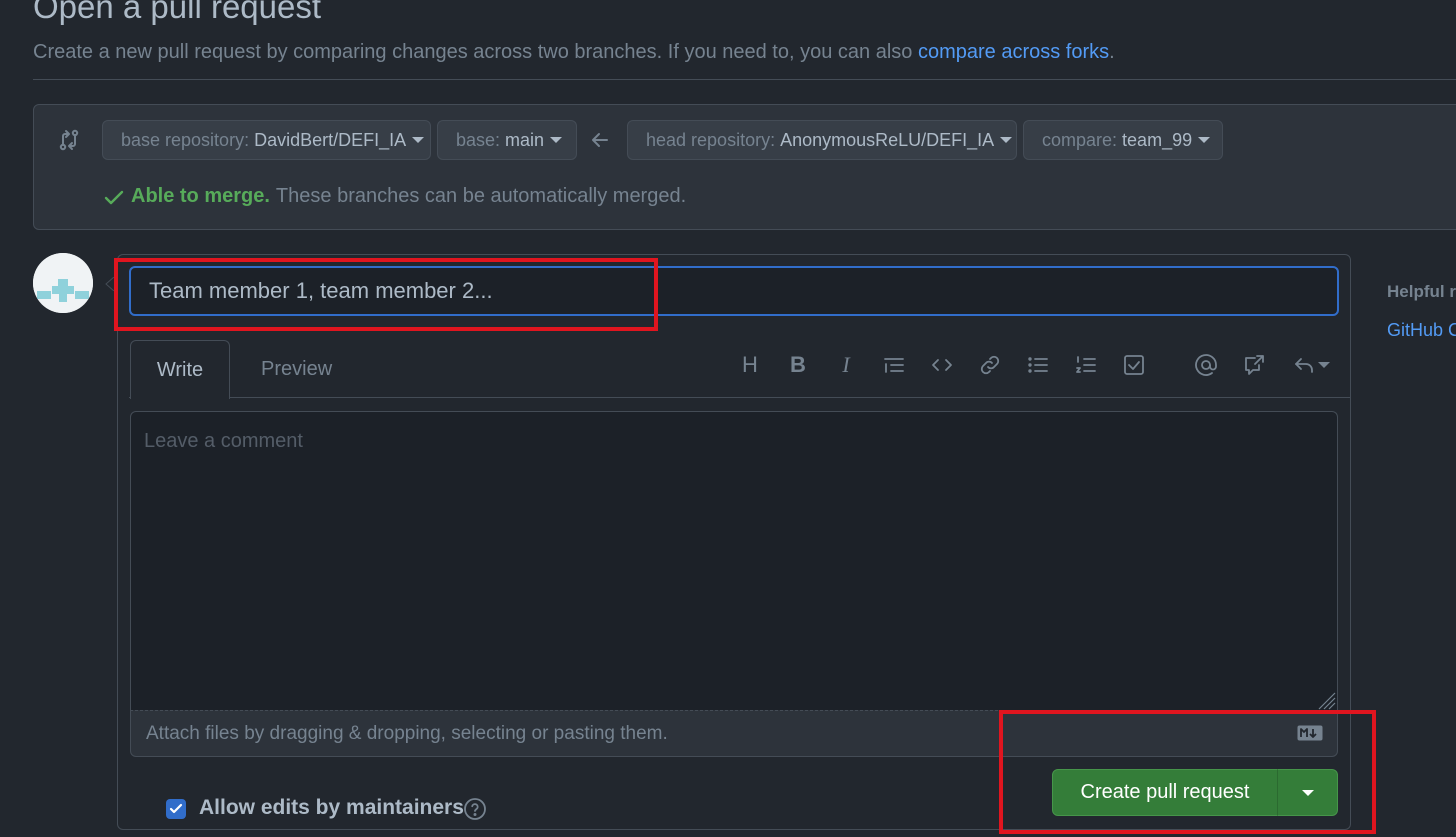 This screenshot has height=837, width=1456. I want to click on allow-edits-label: Allow edits by maintainers, so click(331, 808).